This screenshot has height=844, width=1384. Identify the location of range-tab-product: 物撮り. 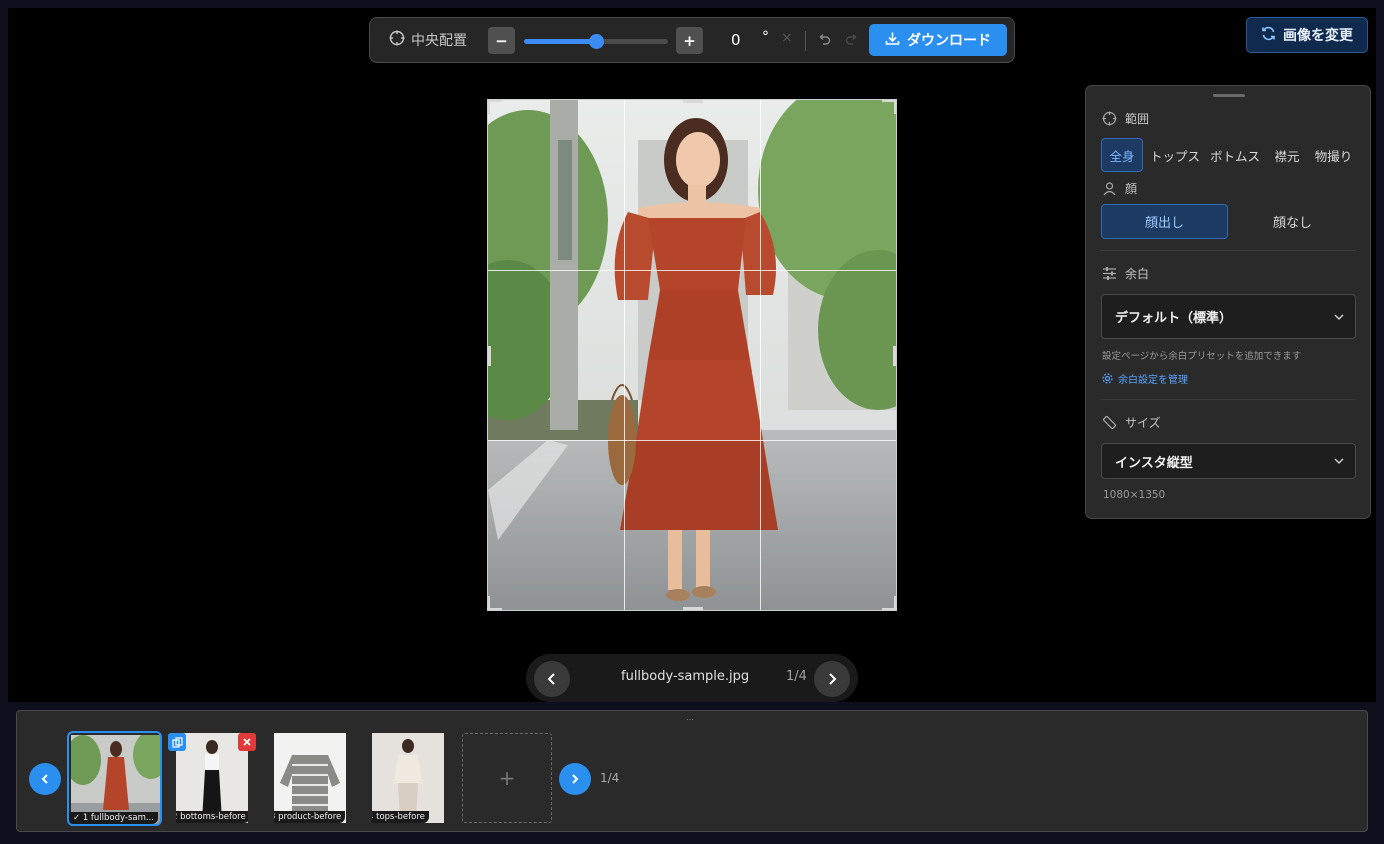
(1333, 155).